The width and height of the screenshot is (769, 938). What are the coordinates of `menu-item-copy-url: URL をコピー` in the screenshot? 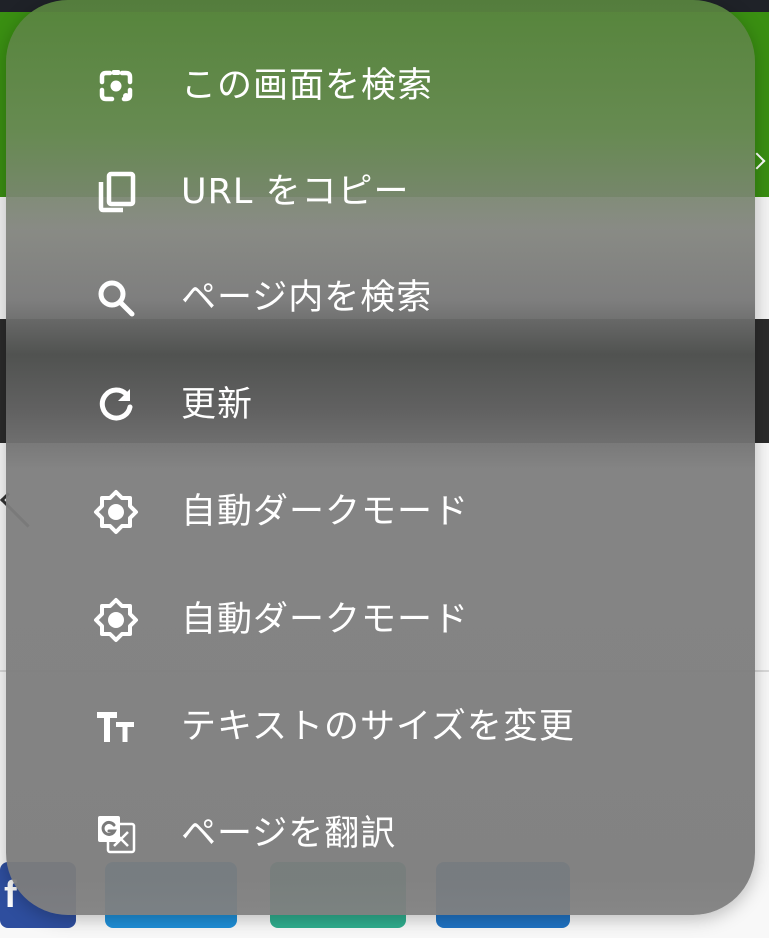 It's located at (380, 192).